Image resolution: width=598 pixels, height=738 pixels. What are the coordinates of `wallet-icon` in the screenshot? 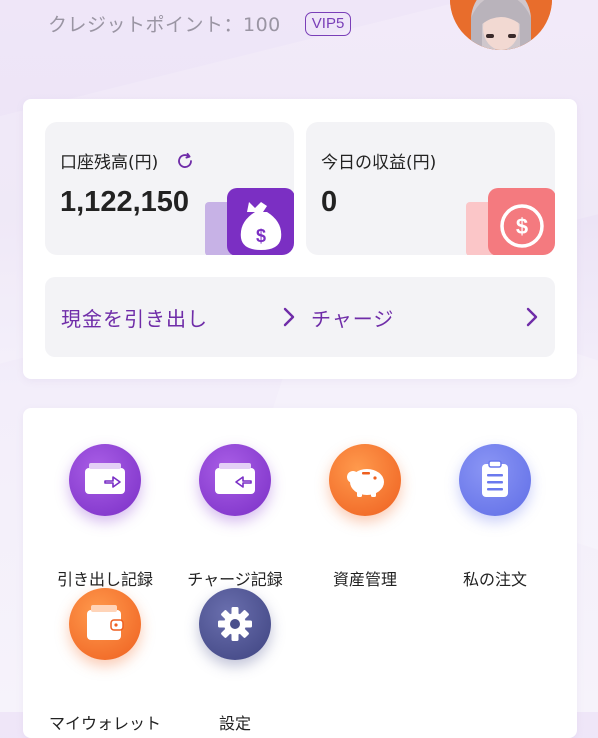 It's located at (105, 624).